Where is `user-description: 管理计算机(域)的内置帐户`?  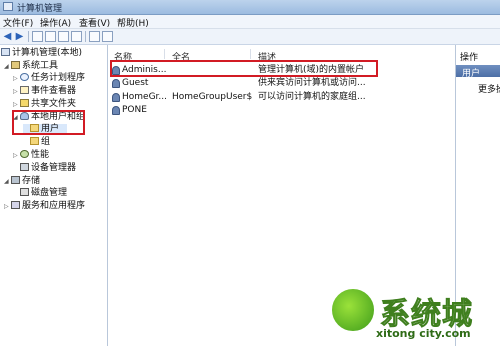
user-description: 管理计算机(域)的内置帐户 is located at coordinates (311, 70).